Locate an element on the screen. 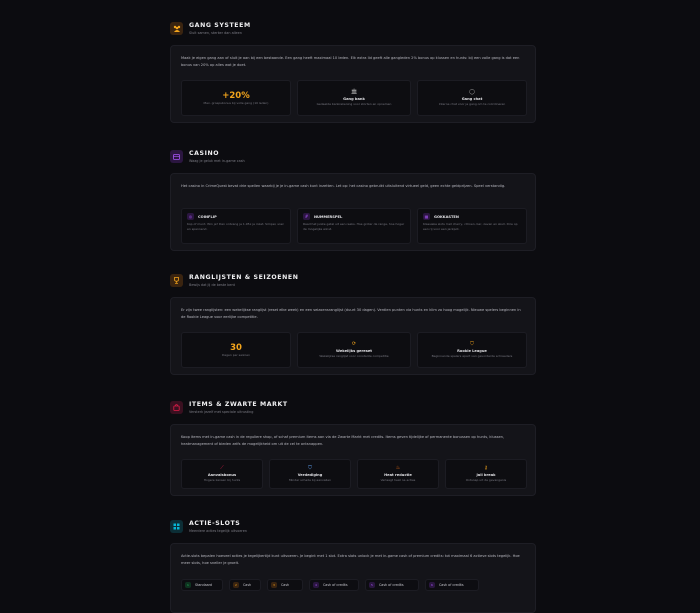  flame-icon: ♨ is located at coordinates (398, 468).